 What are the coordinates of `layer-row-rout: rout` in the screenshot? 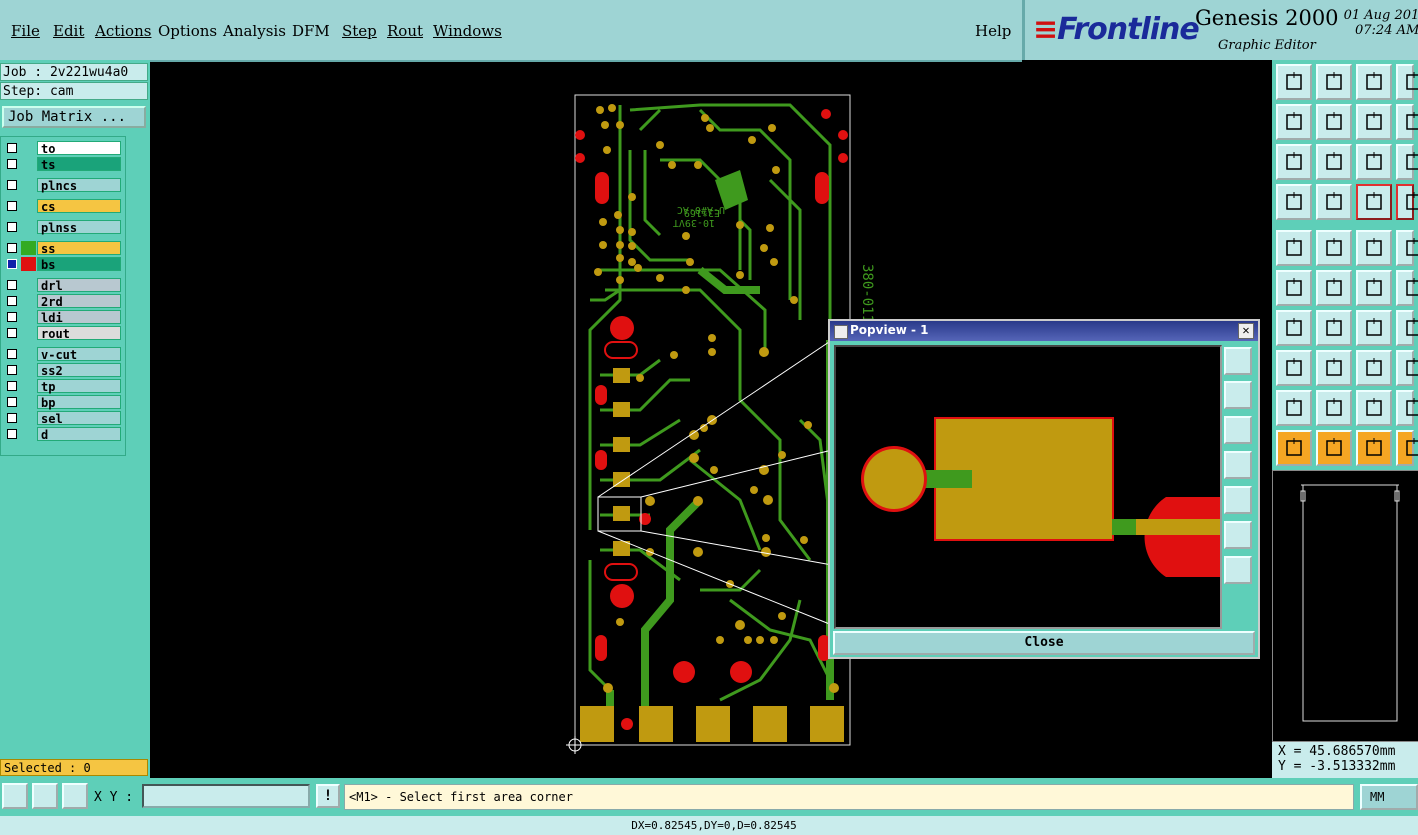 It's located at (62, 333).